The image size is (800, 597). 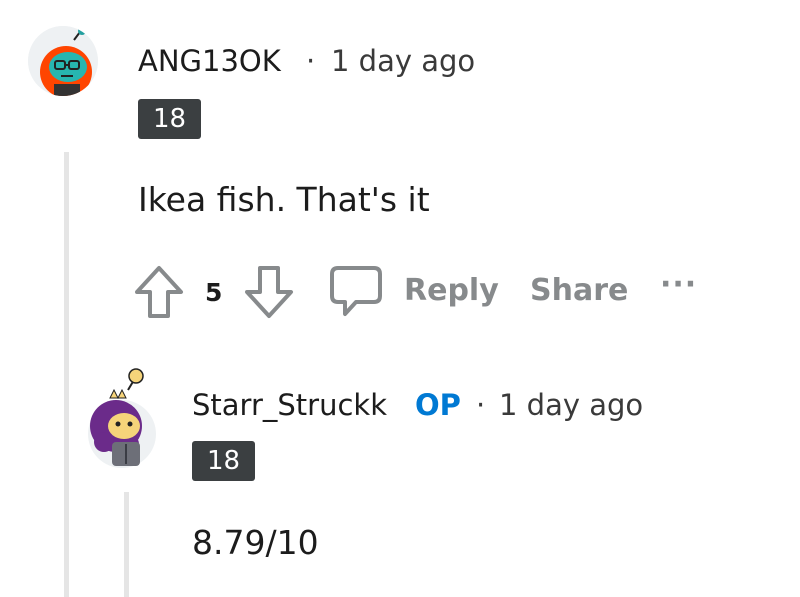 I want to click on share-button: Share, so click(x=579, y=291).